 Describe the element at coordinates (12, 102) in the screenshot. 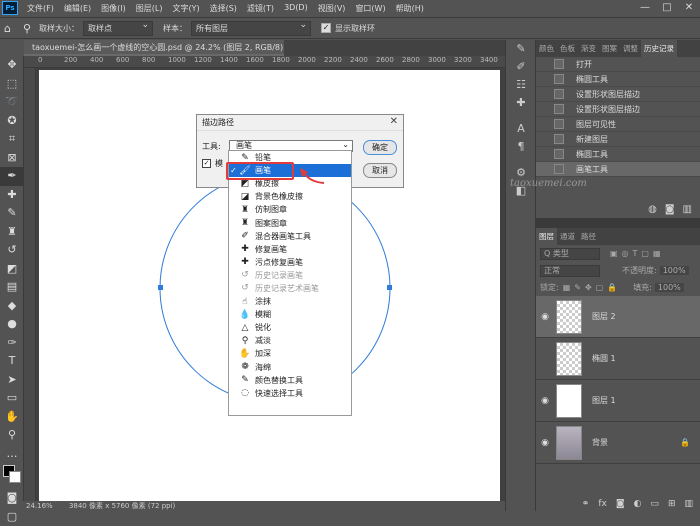

I see `lasso-tool-icon: ➰` at that location.